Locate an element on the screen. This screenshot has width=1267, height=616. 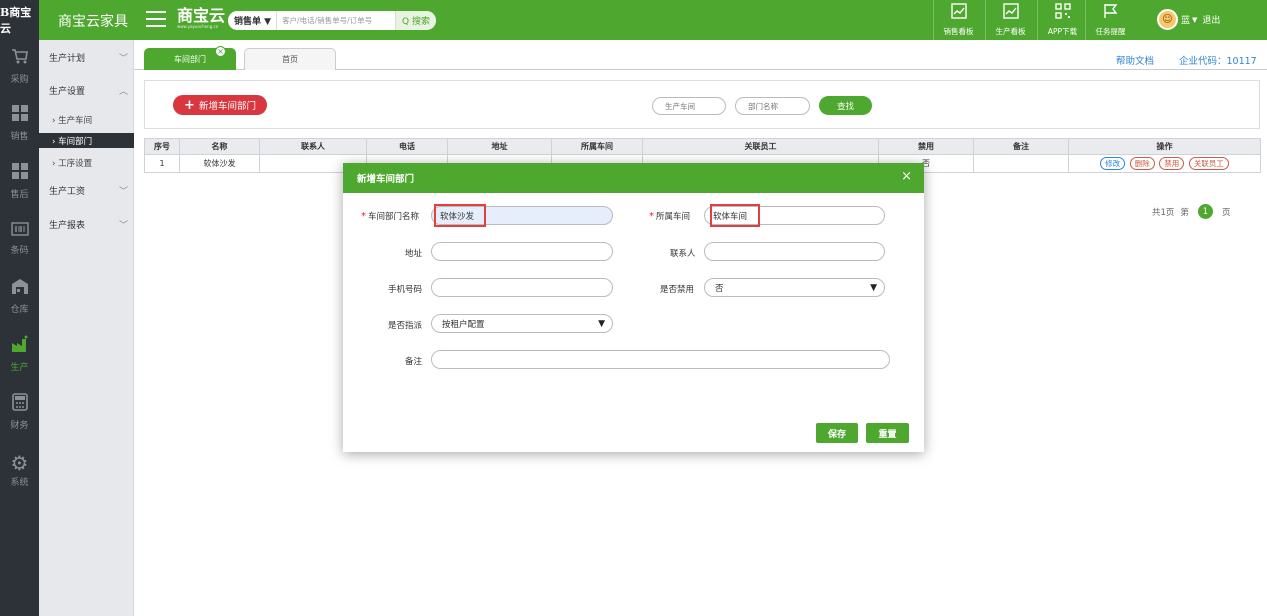
help-link: 帮助文档 is located at coordinates (1135, 60).